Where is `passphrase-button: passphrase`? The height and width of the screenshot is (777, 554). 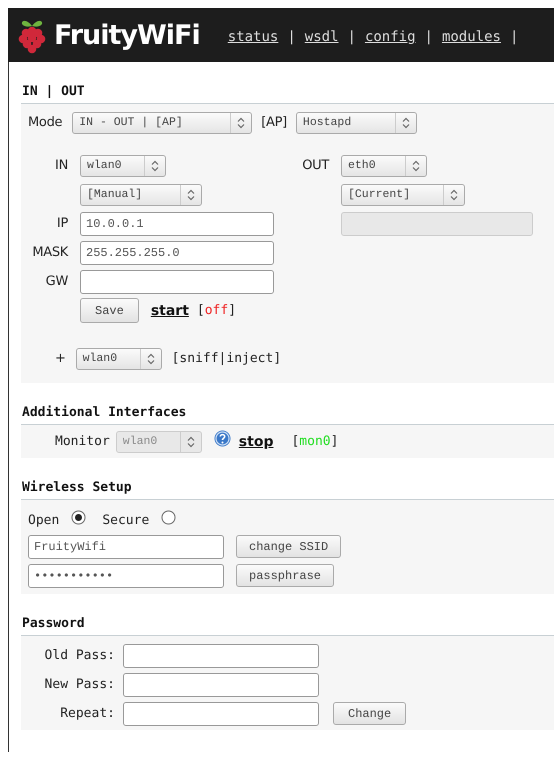
passphrase-button: passphrase is located at coordinates (285, 575).